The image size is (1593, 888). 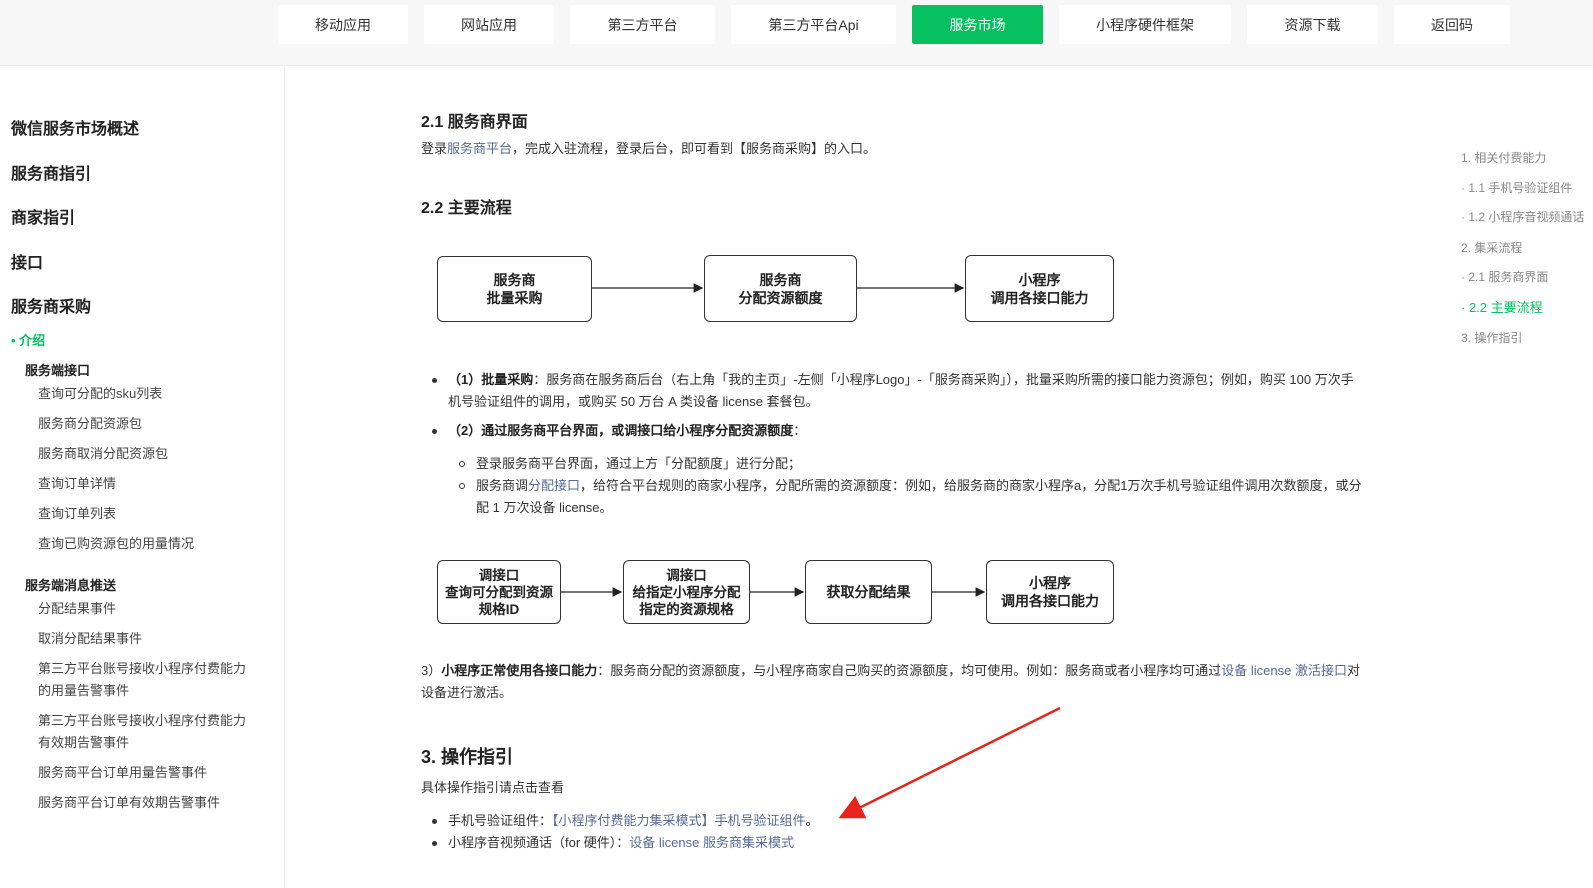 What do you see at coordinates (1312, 24) in the screenshot?
I see `nav-resource-download: 资源下载` at bounding box center [1312, 24].